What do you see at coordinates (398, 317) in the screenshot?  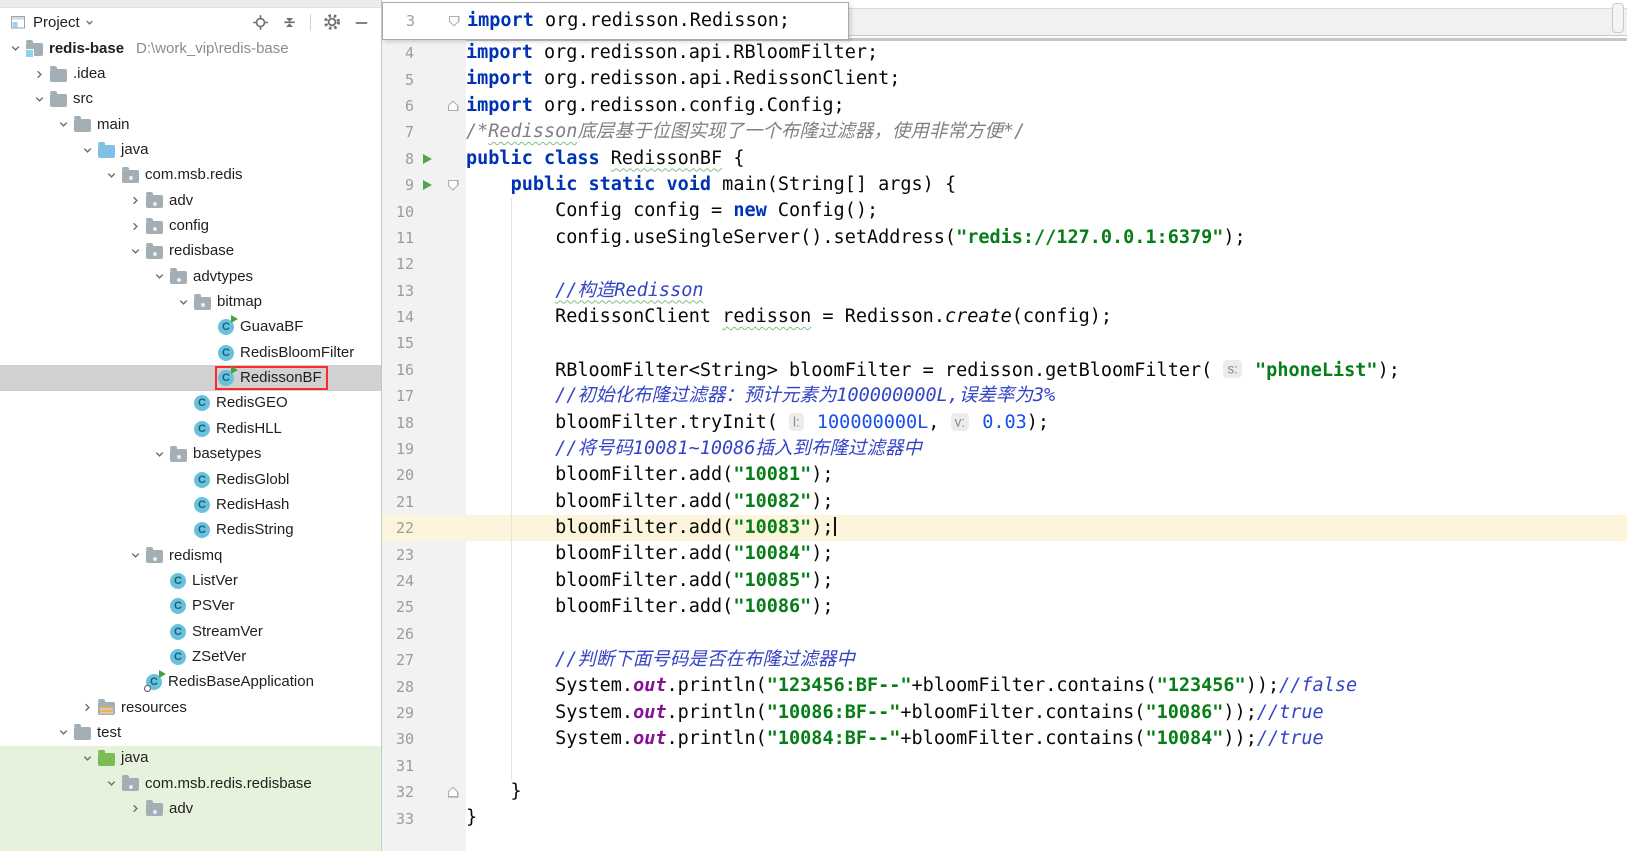 I see `line-number: 14` at bounding box center [398, 317].